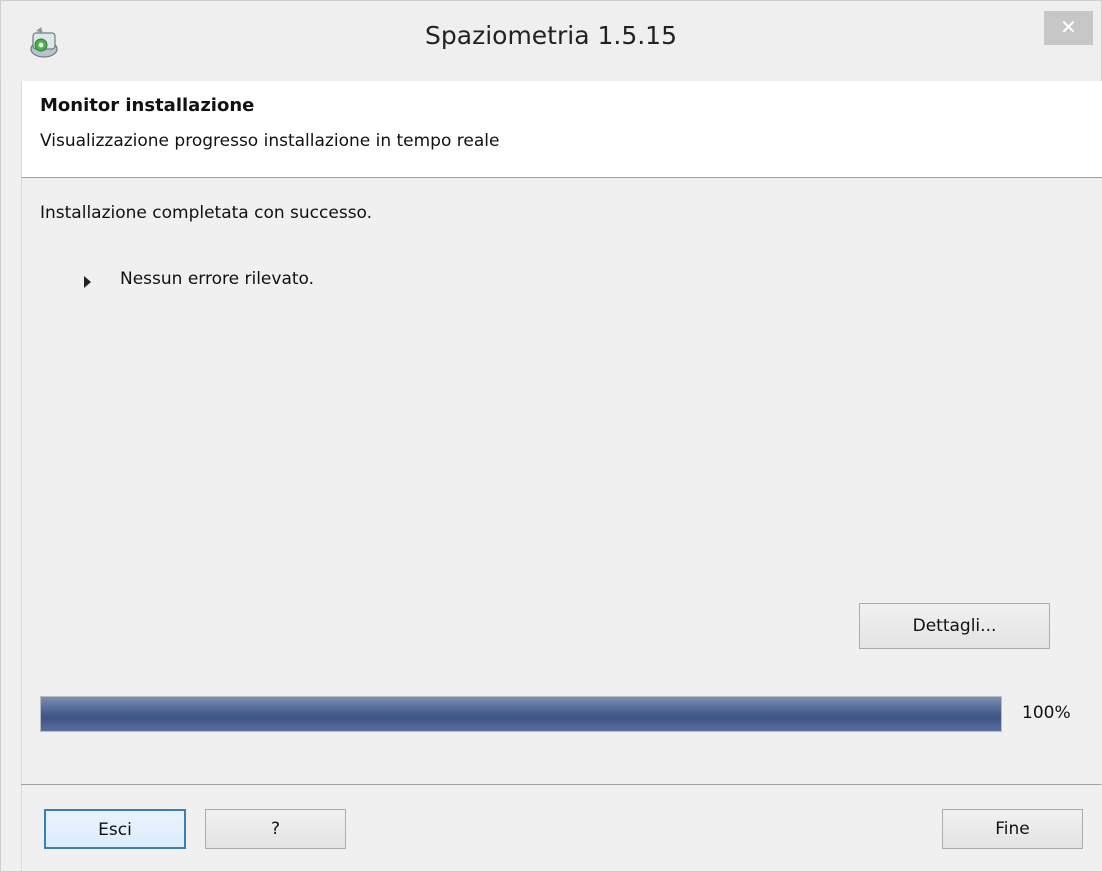  I want to click on status-message: Installazione completata con successo., so click(206, 213).